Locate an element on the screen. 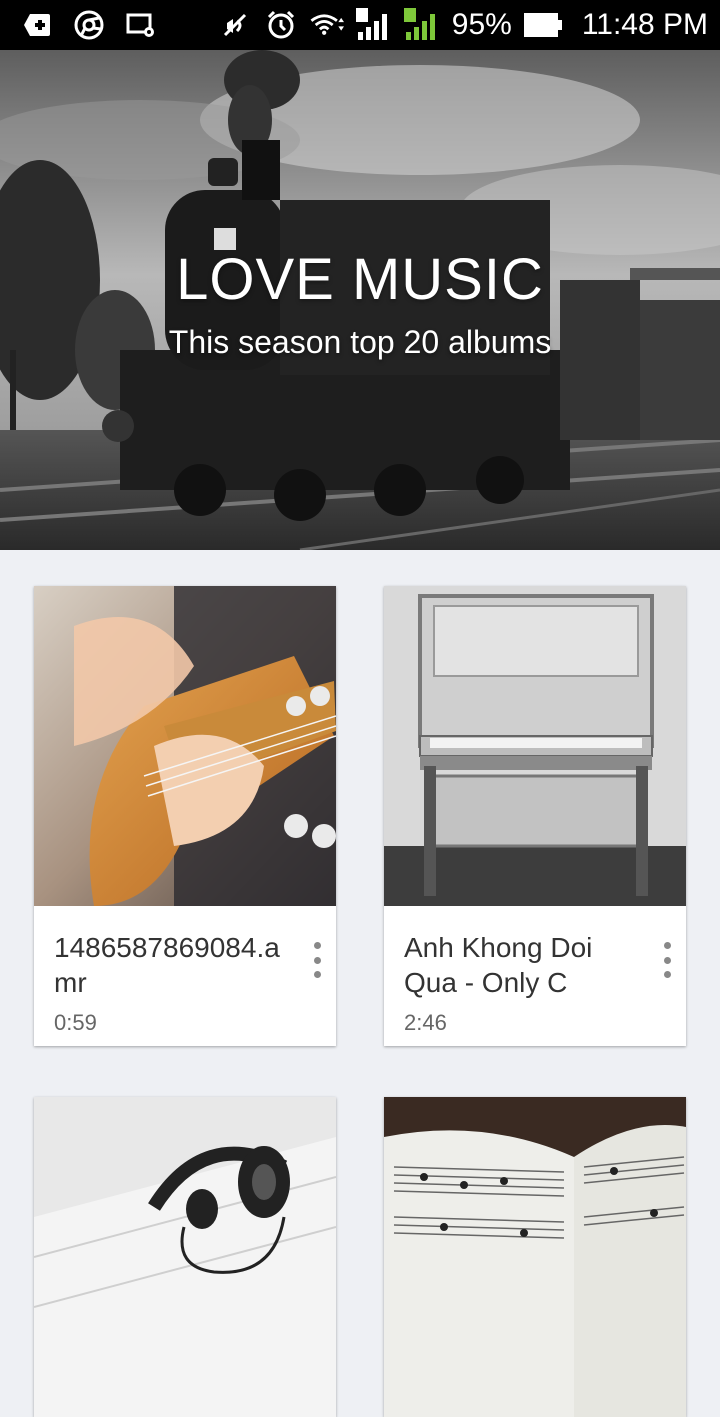  battery-percent: 95% is located at coordinates (481, 24).